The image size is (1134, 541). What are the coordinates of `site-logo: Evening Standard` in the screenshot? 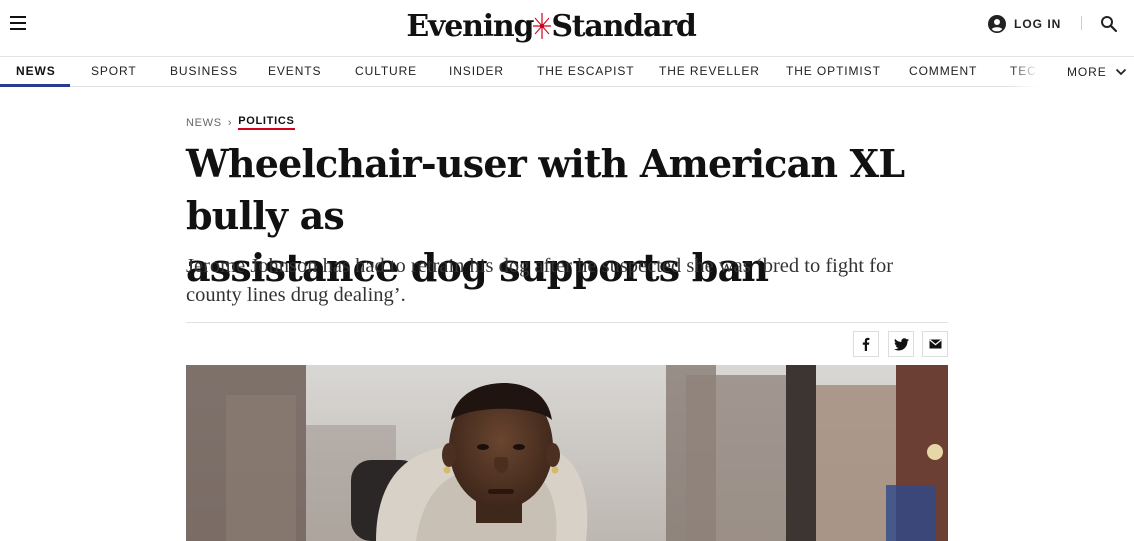 It's located at (551, 26).